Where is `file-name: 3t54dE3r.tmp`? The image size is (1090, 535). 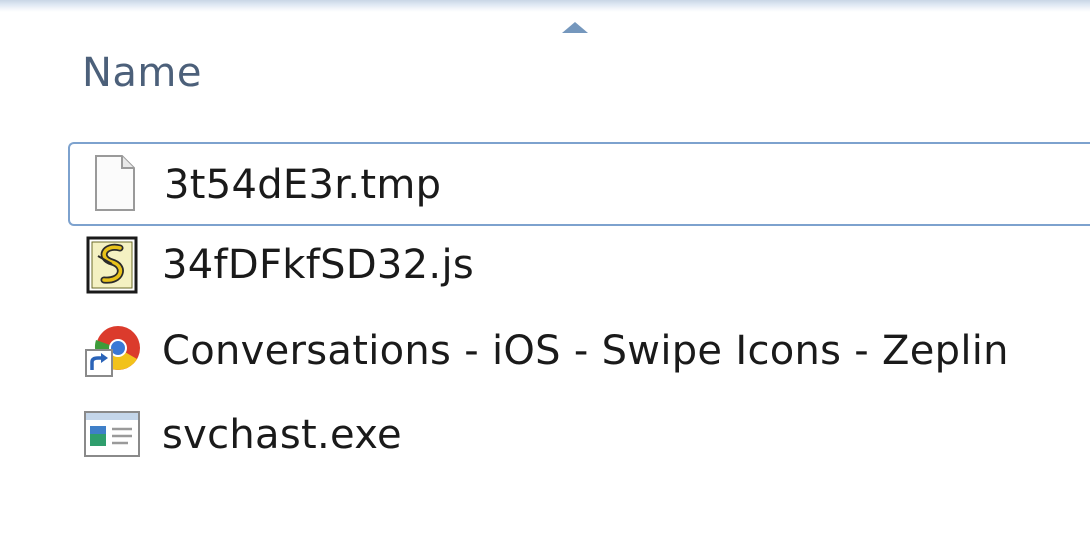
file-name: 3t54dE3r.tmp is located at coordinates (303, 185).